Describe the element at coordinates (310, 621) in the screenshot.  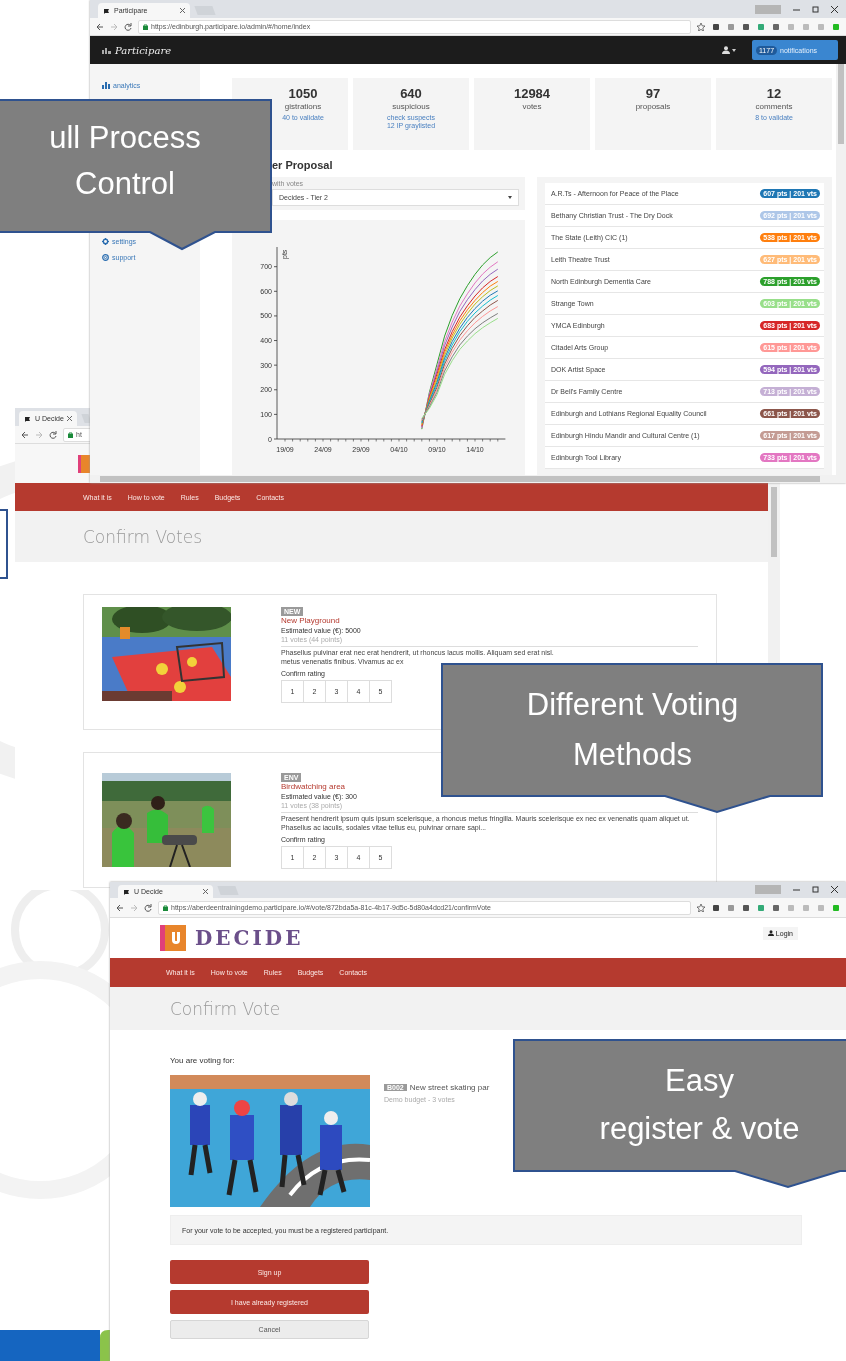
I see `project-title: New Playground` at that location.